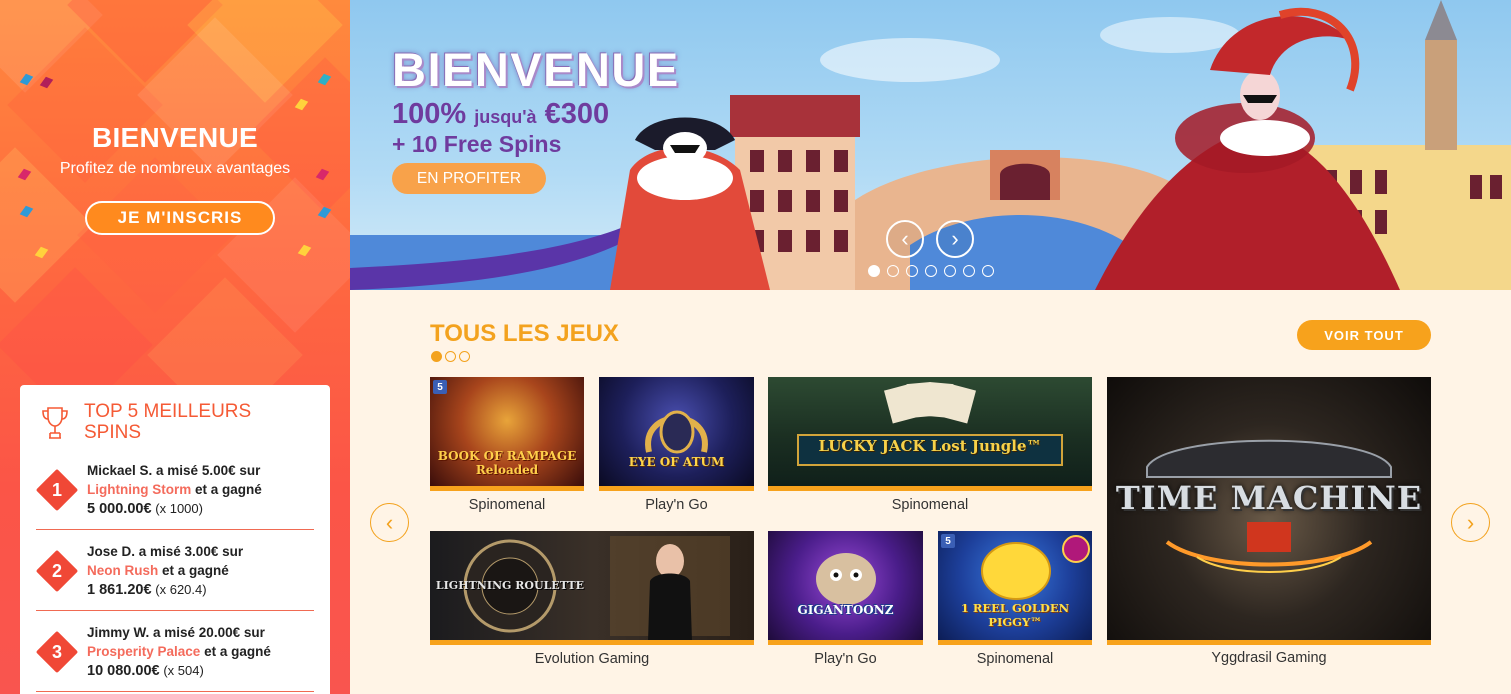  I want to click on game-tile: EYE OF ATUM Play'n Go, so click(676, 447).